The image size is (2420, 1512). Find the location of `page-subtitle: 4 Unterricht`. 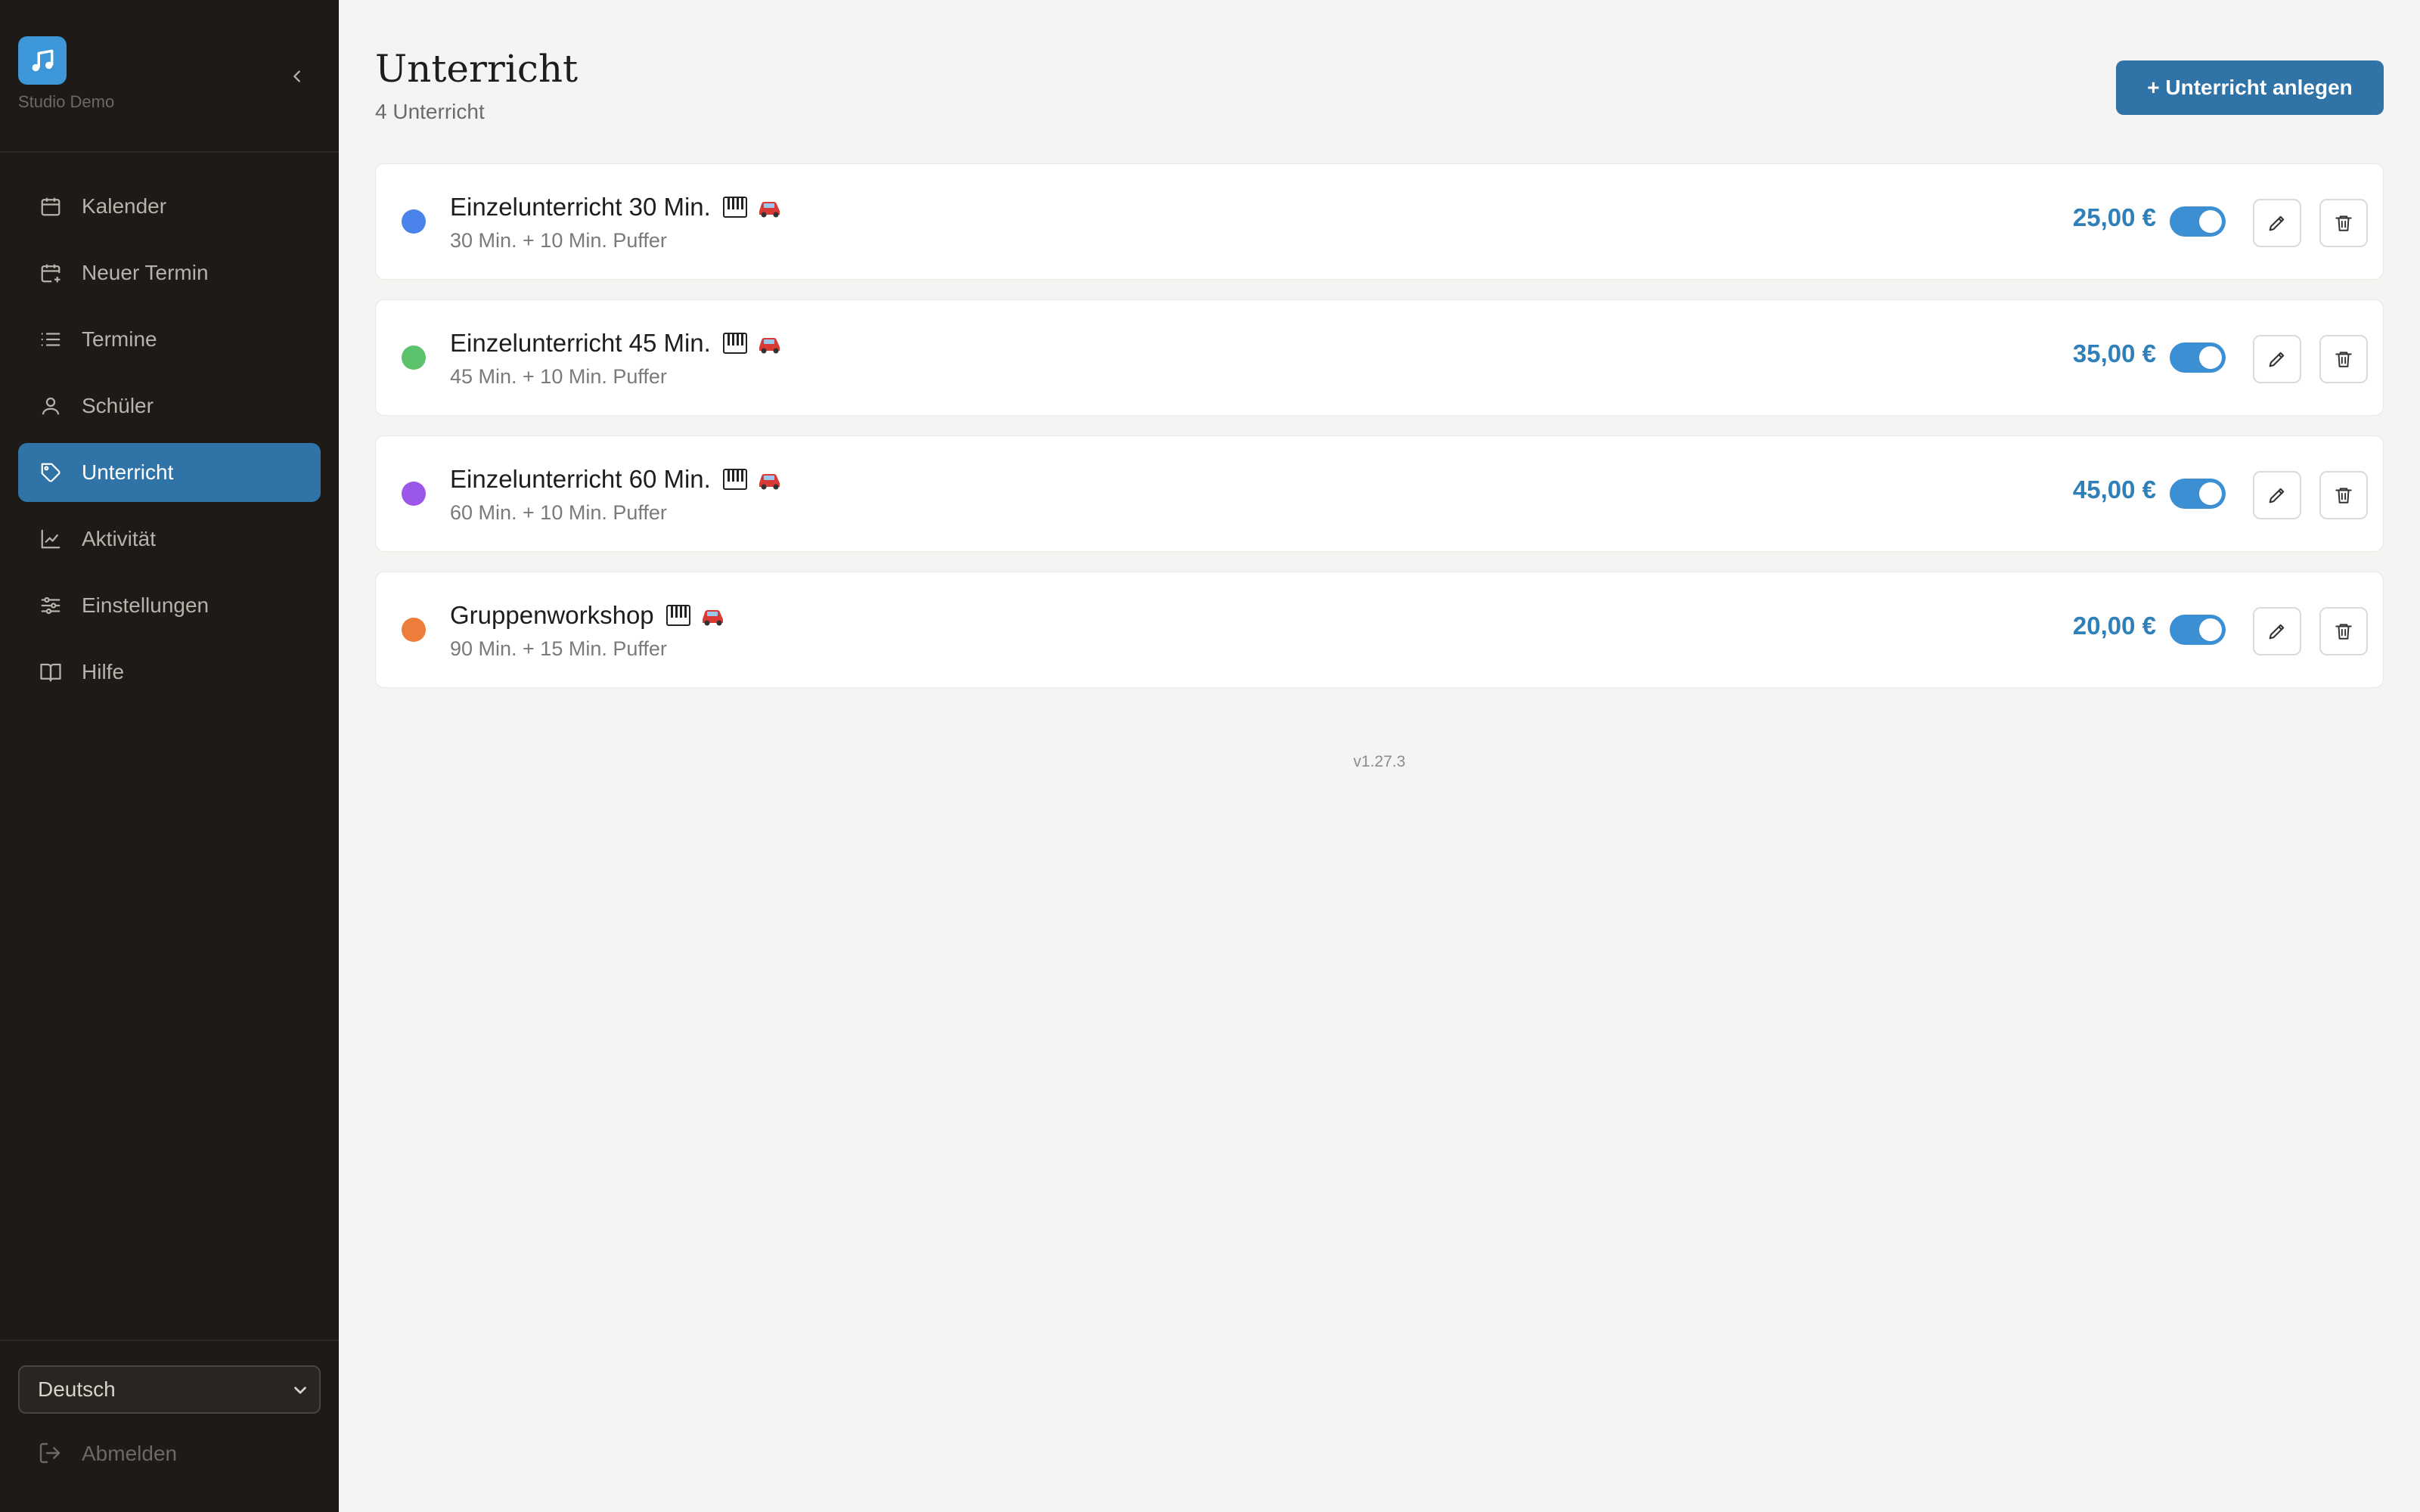

page-subtitle: 4 Unterricht is located at coordinates (430, 111).